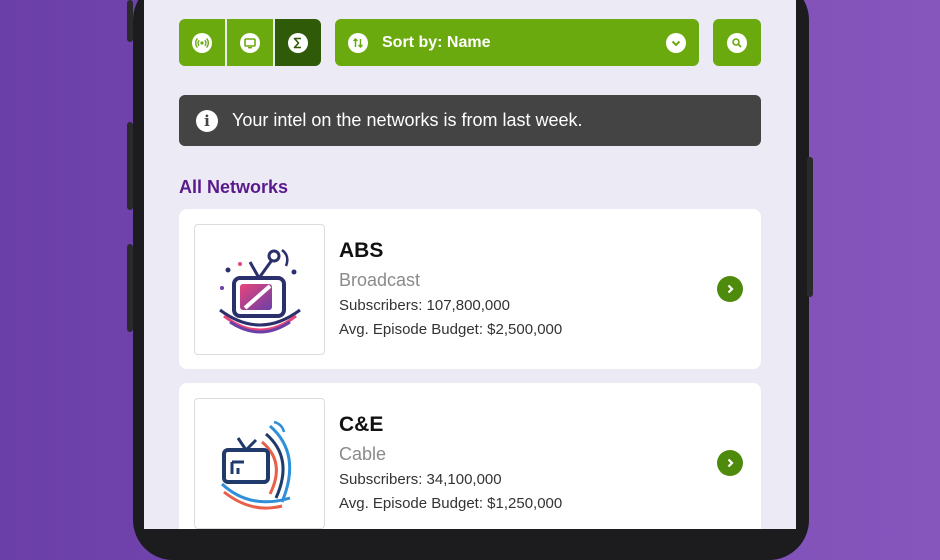 Image resolution: width=940 pixels, height=560 pixels. I want to click on sigma-icon, so click(298, 42).